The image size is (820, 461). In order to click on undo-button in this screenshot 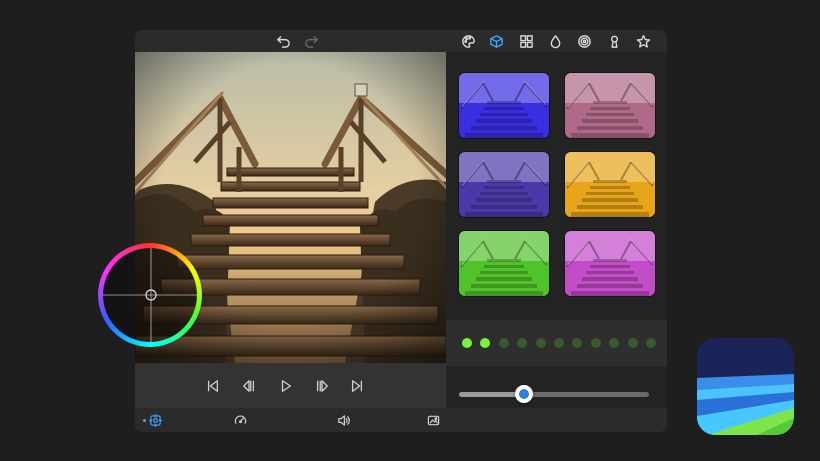, I will do `click(283, 41)`.